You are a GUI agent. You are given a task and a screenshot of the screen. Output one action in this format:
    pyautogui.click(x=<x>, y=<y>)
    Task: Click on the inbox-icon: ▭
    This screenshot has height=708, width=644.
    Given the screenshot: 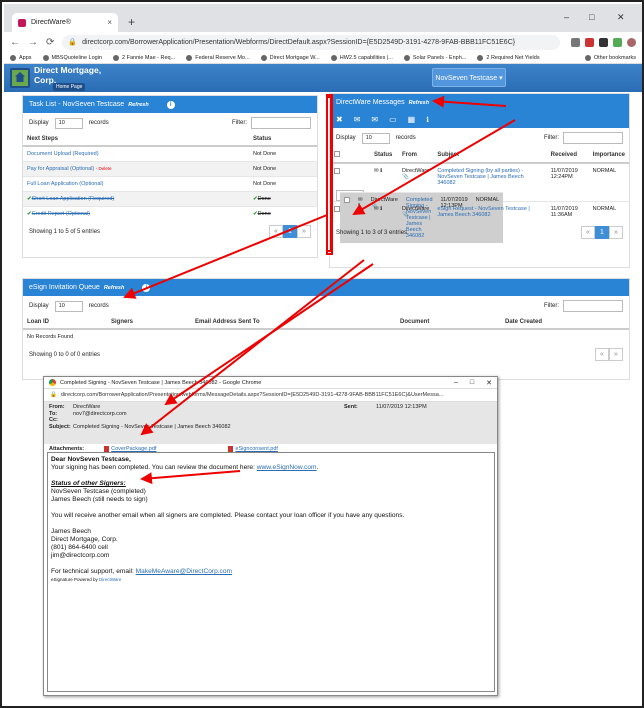 What is the action you would take?
    pyautogui.click(x=393, y=119)
    